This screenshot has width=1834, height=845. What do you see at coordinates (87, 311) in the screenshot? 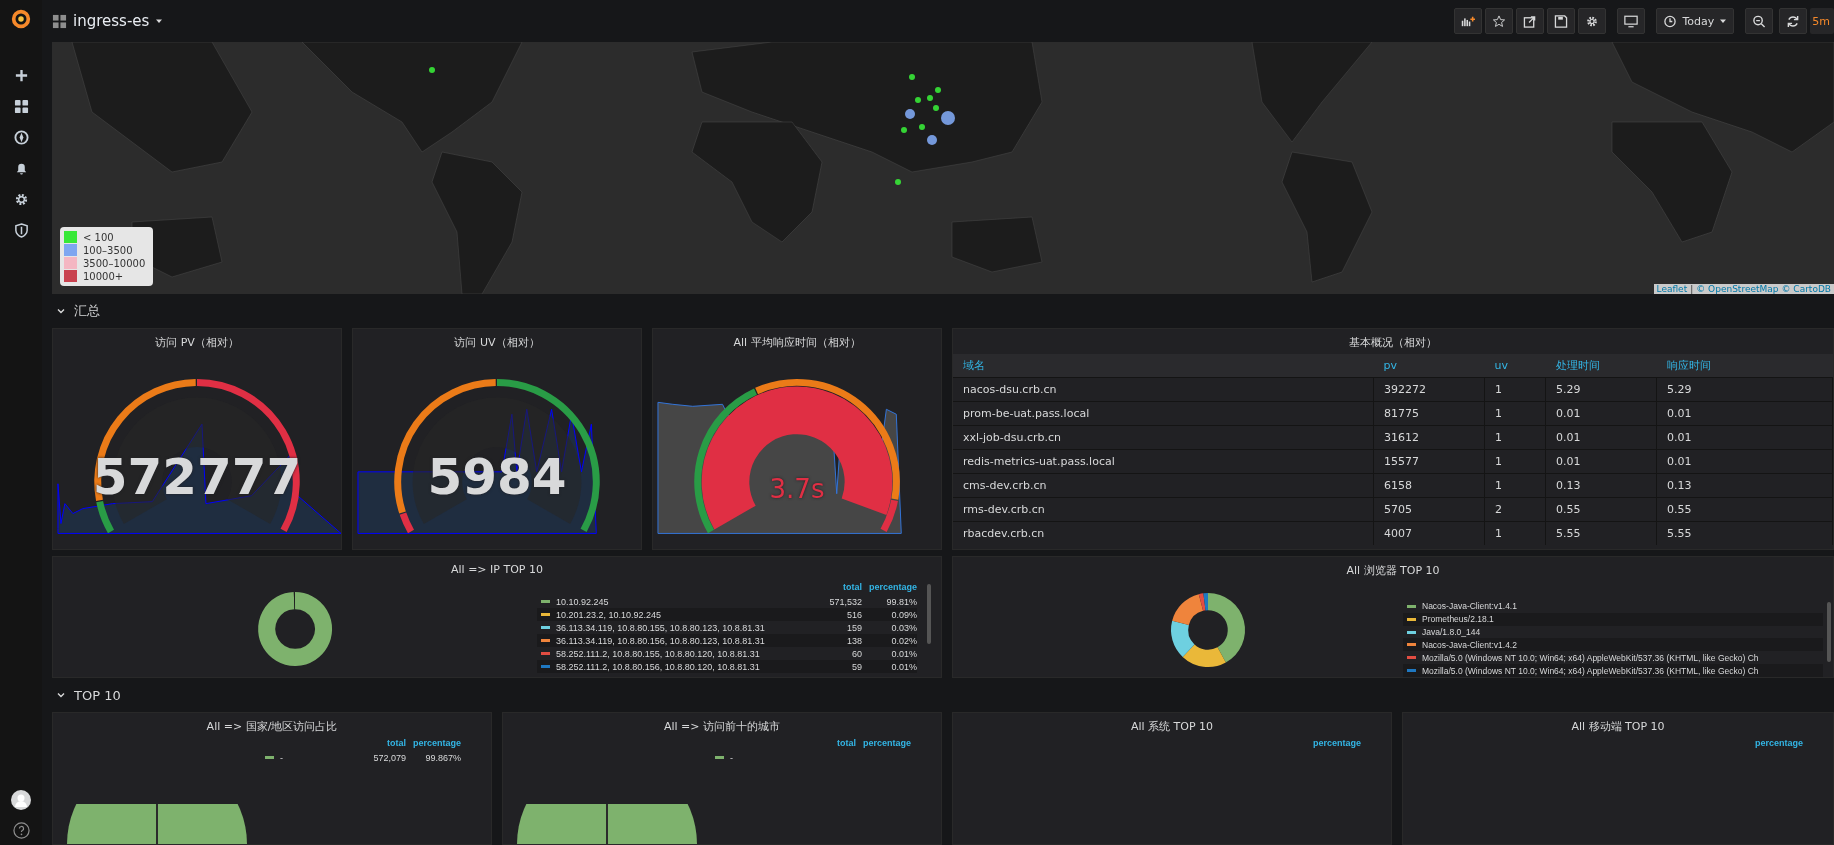
I see `row-title: 汇总` at bounding box center [87, 311].